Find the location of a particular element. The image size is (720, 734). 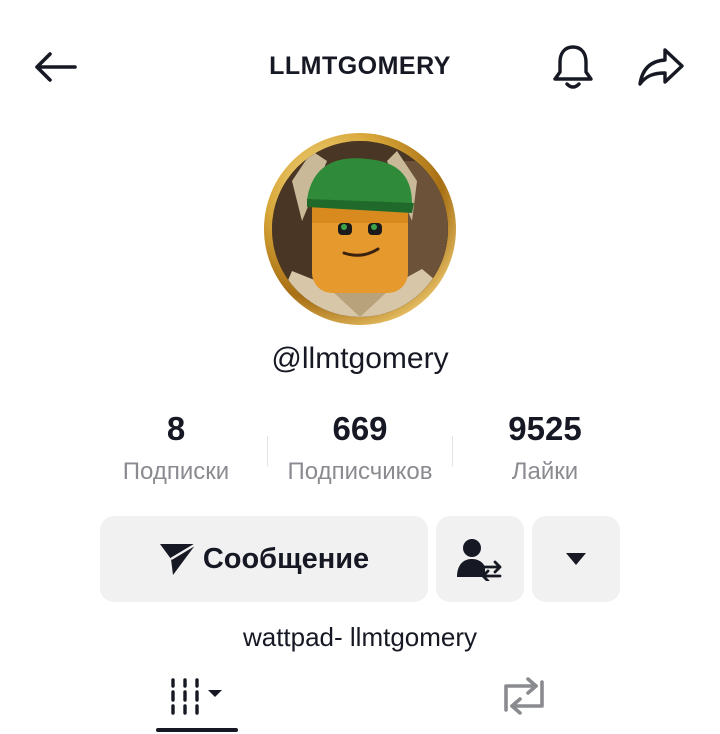

bell-icon is located at coordinates (573, 67).